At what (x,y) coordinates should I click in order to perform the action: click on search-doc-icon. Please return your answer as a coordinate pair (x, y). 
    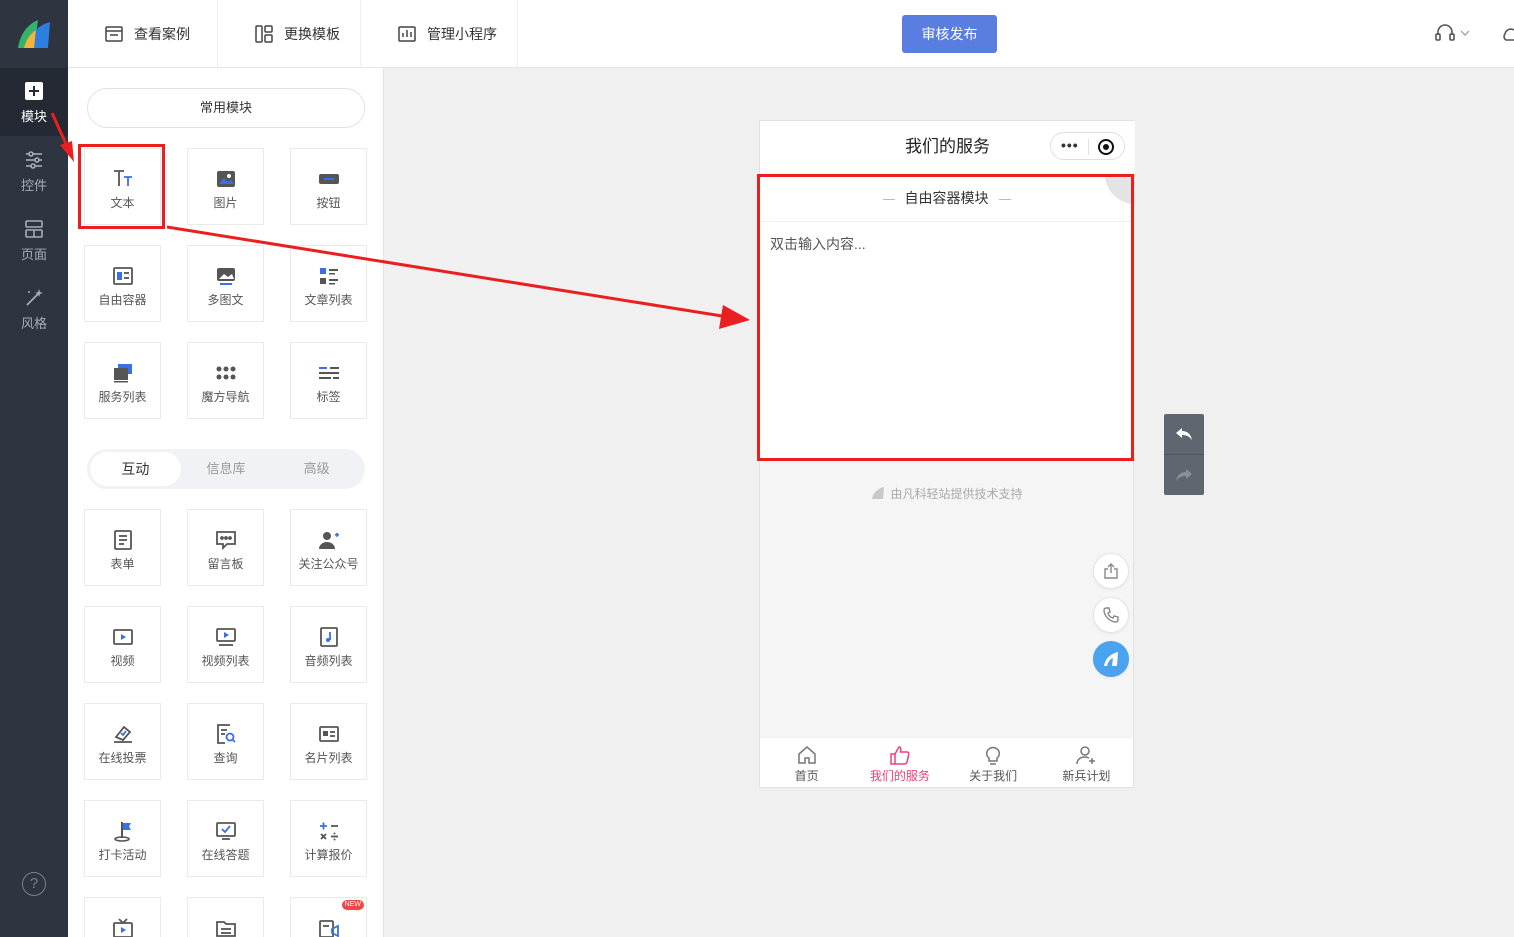
    Looking at the image, I should click on (226, 734).